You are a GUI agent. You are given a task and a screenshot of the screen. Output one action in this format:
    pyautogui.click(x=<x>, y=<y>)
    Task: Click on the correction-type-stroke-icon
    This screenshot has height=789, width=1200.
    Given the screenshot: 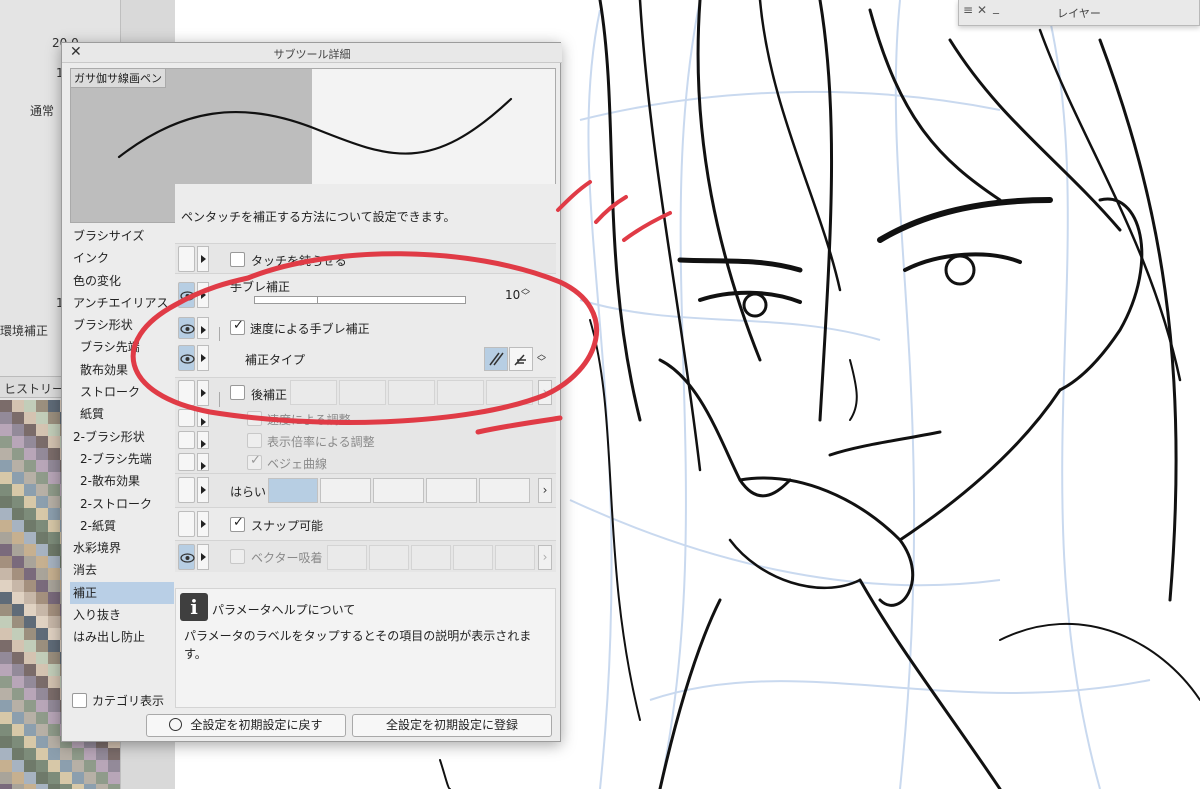 What is the action you would take?
    pyautogui.click(x=496, y=359)
    